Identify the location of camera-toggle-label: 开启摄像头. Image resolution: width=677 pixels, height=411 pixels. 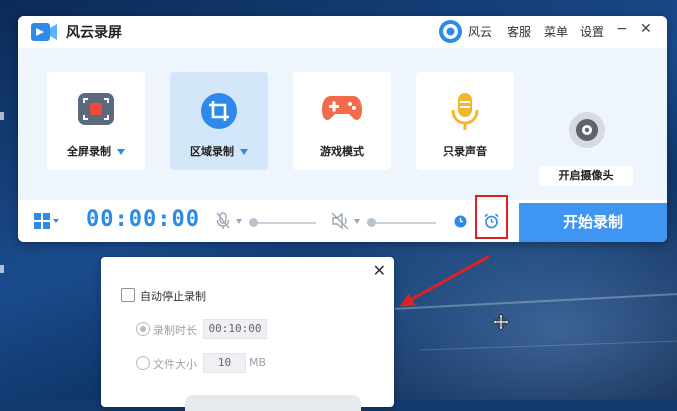
(586, 176).